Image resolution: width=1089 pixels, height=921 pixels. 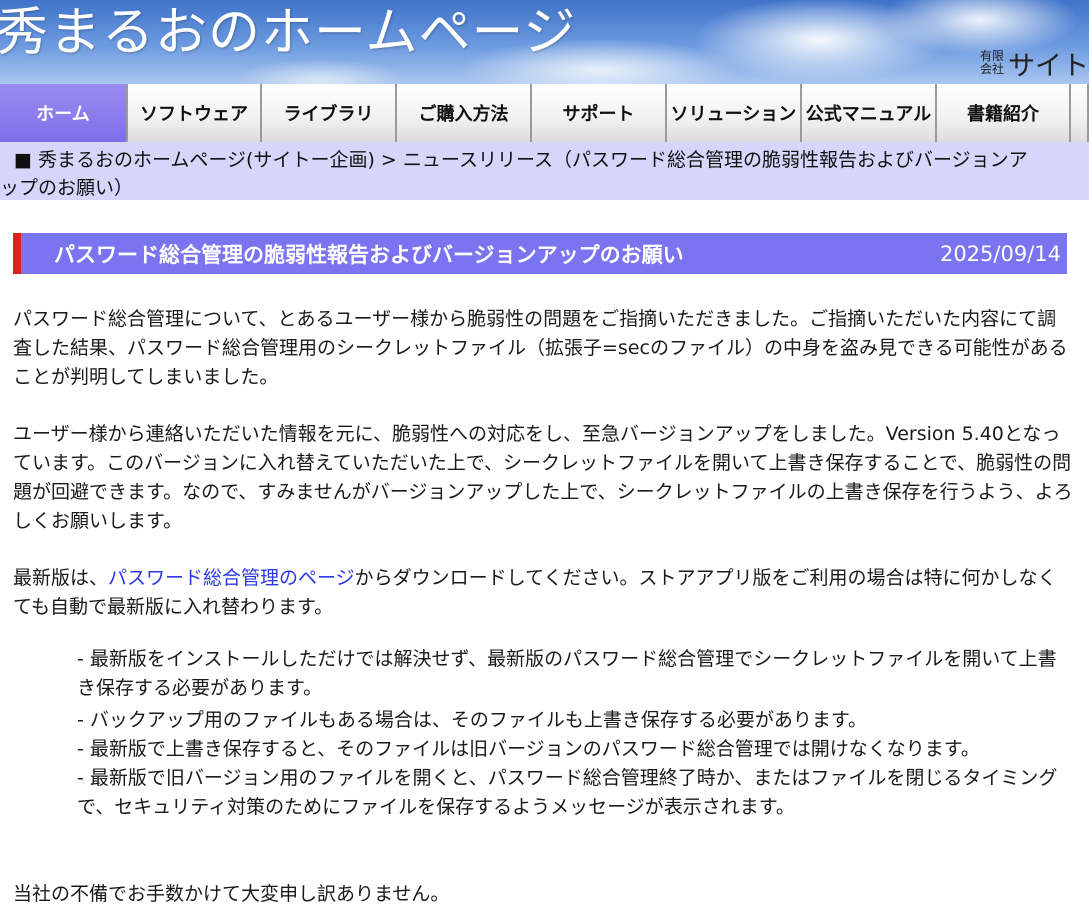 What do you see at coordinates (1080, 113) in the screenshot?
I see `nav-overflow-item` at bounding box center [1080, 113].